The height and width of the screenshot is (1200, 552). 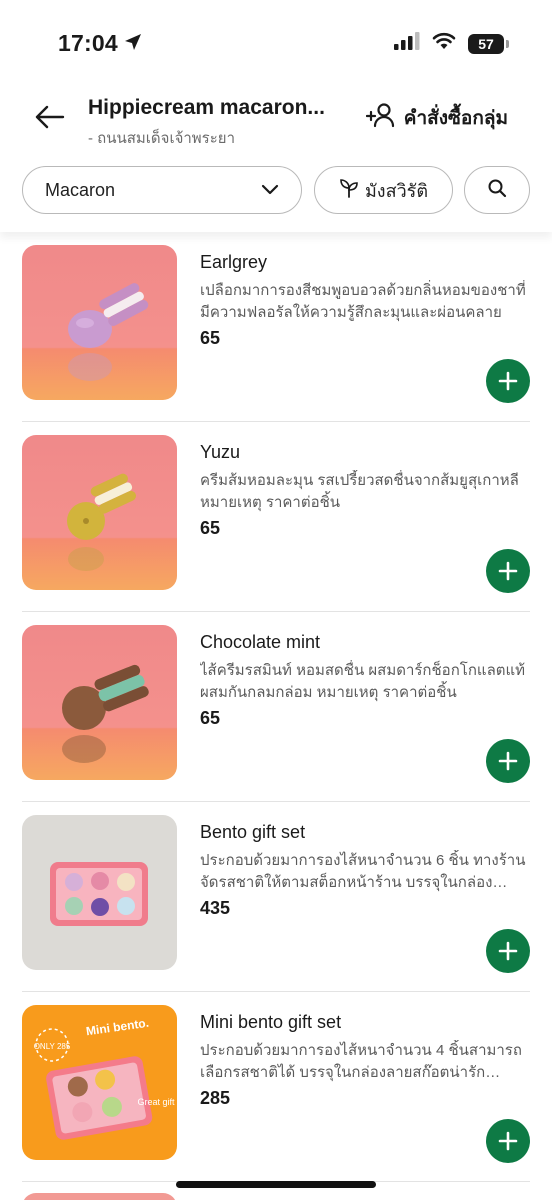 I want to click on arrow-left-icon, so click(x=50, y=119).